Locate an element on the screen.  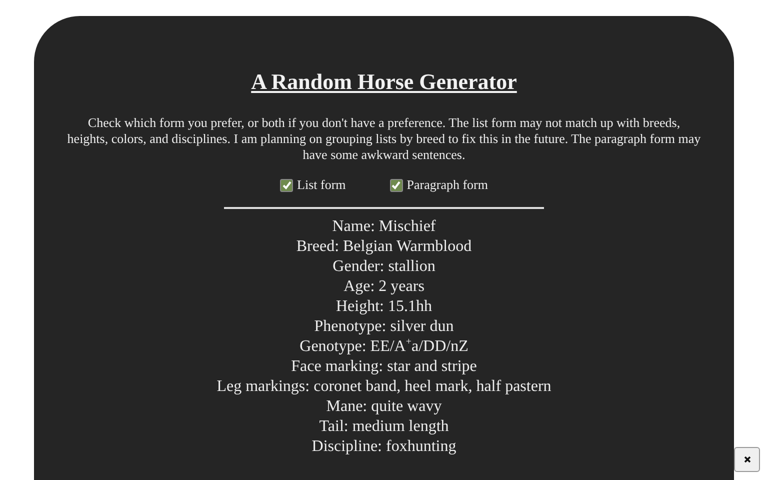
checkbox-label: List form is located at coordinates (321, 185).